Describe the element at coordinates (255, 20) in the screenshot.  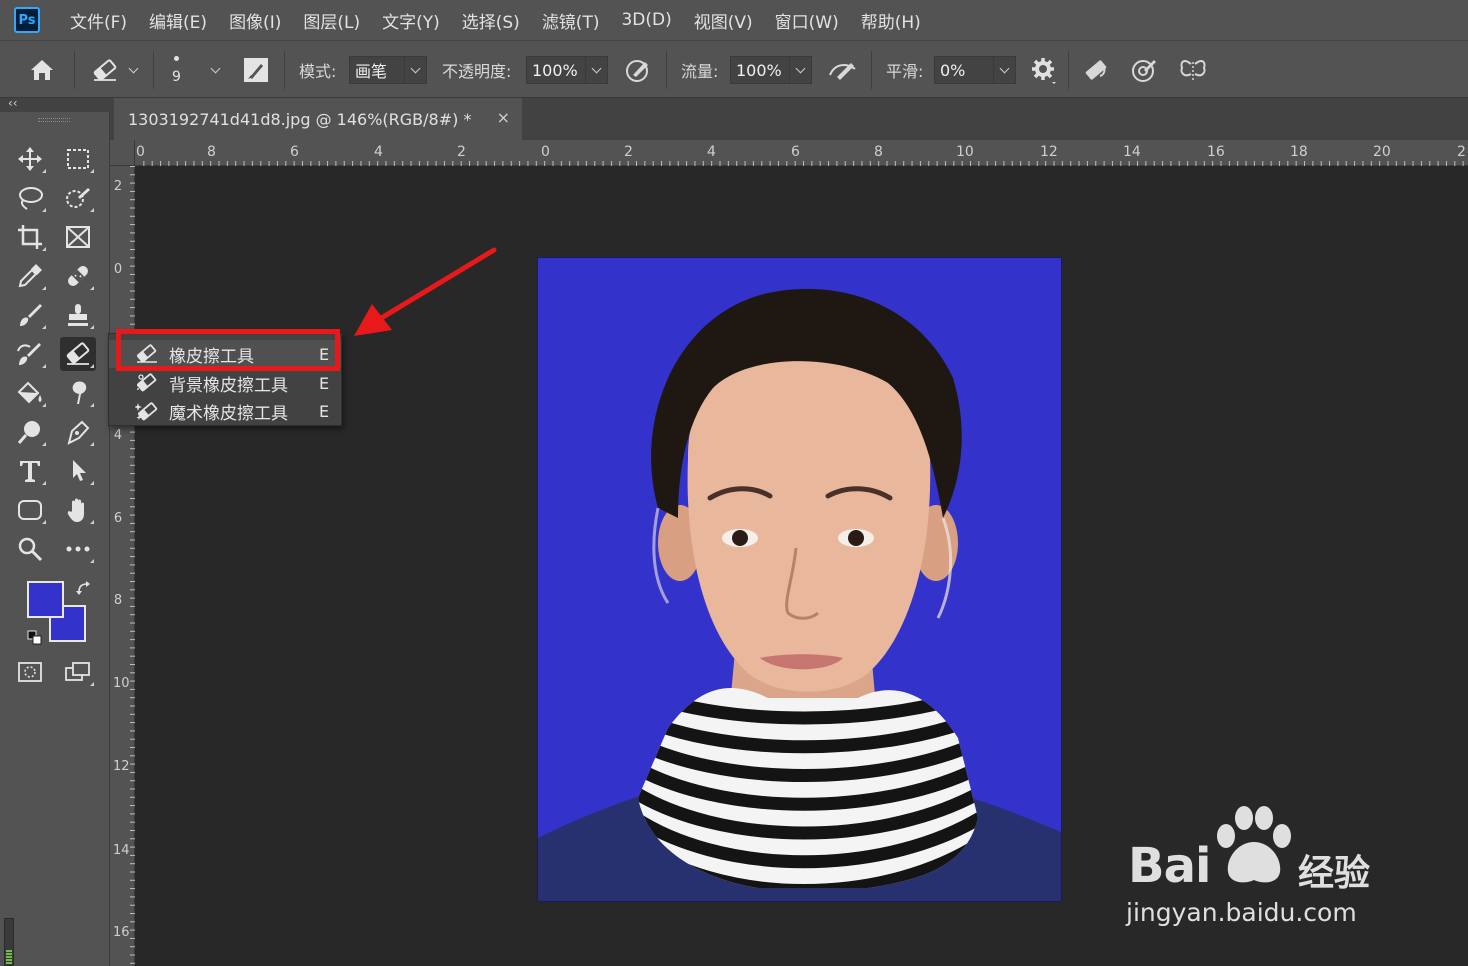
I see `menu-image: 图像(I)` at that location.